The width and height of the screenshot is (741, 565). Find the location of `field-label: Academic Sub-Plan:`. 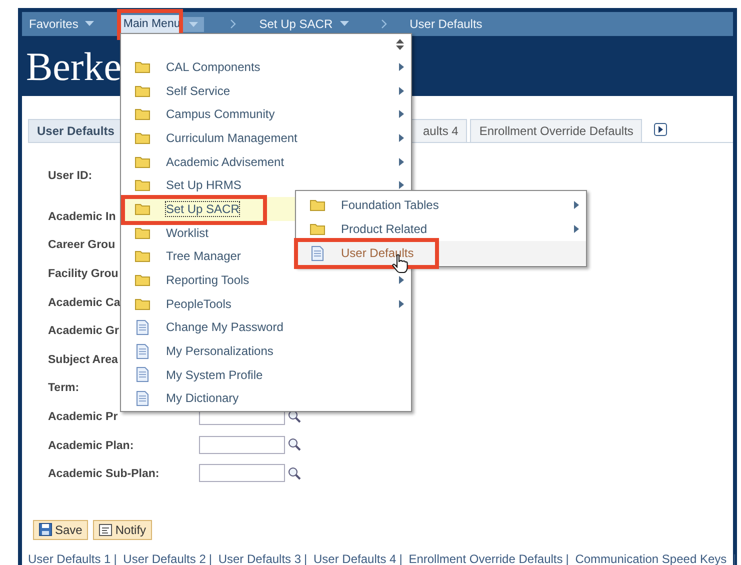

field-label: Academic Sub-Plan: is located at coordinates (104, 474).